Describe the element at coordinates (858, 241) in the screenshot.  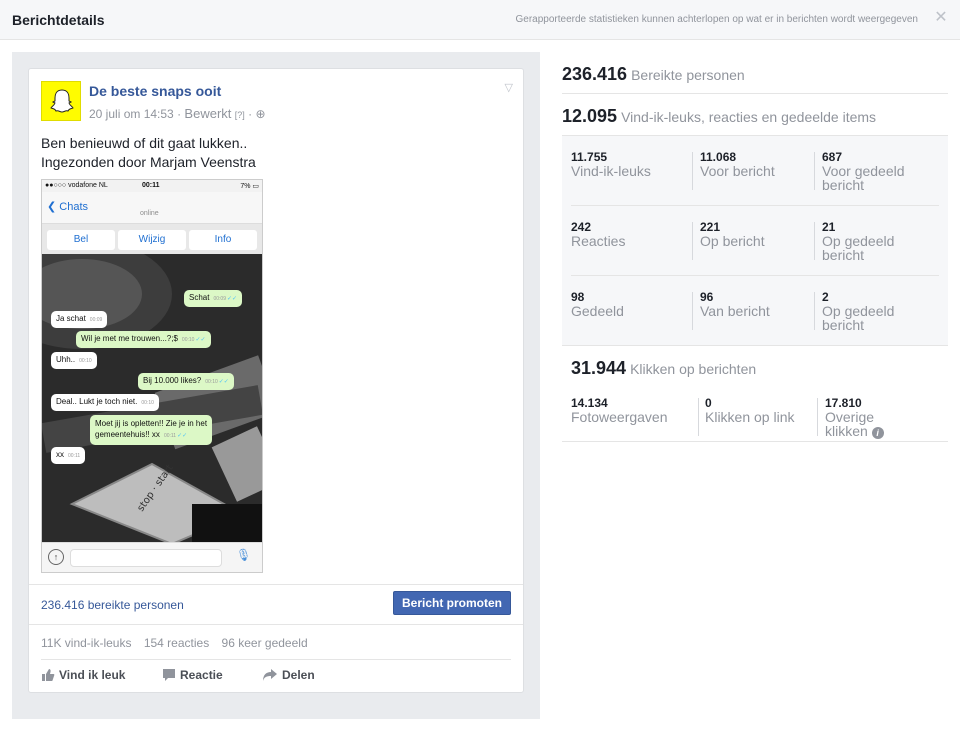
I see `stat-cell: 21 Op gedeeld bericht` at that location.